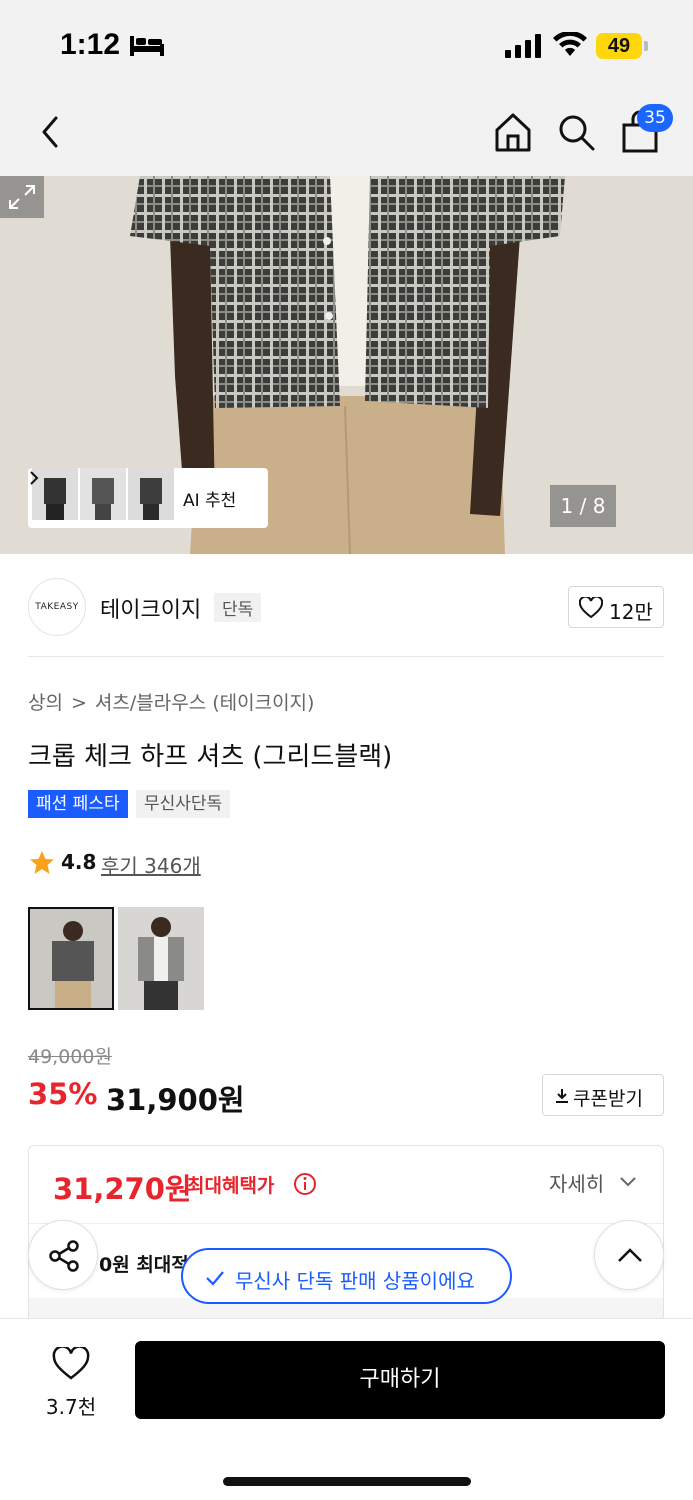 Image resolution: width=693 pixels, height=1500 pixels. Describe the element at coordinates (151, 864) in the screenshot. I see `review-count-link: 후기 346개` at that location.